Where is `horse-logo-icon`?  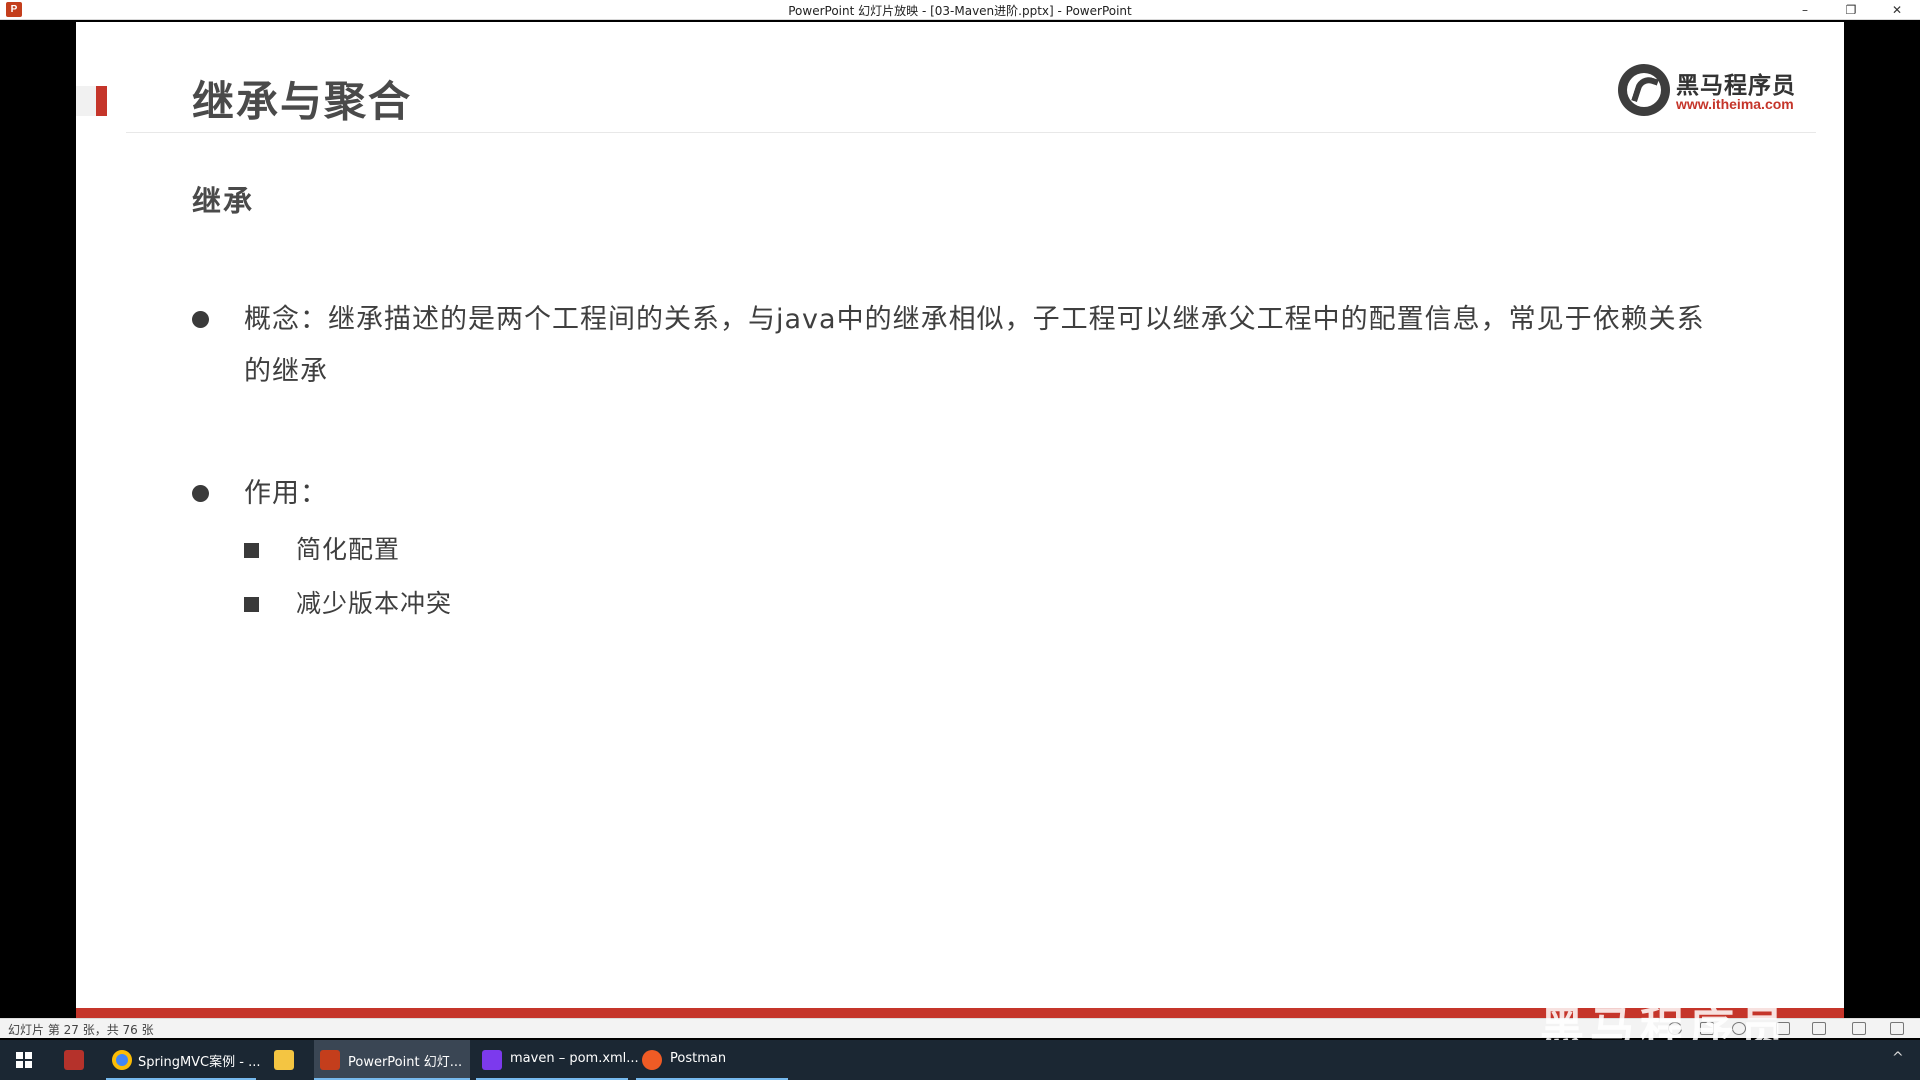
horse-logo-icon is located at coordinates (1644, 90).